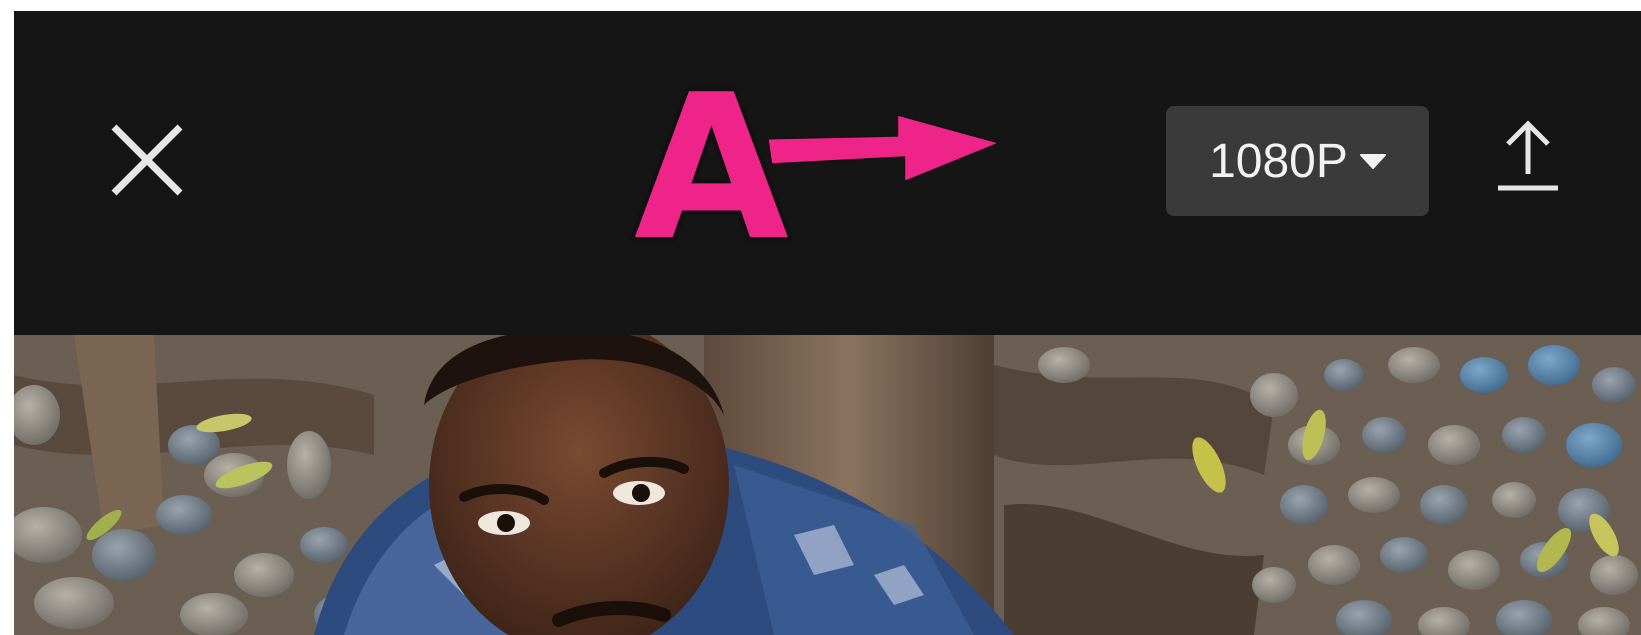 Image resolution: width=1641 pixels, height=635 pixels. What do you see at coordinates (711, 168) in the screenshot?
I see `annotation-letter: A` at bounding box center [711, 168].